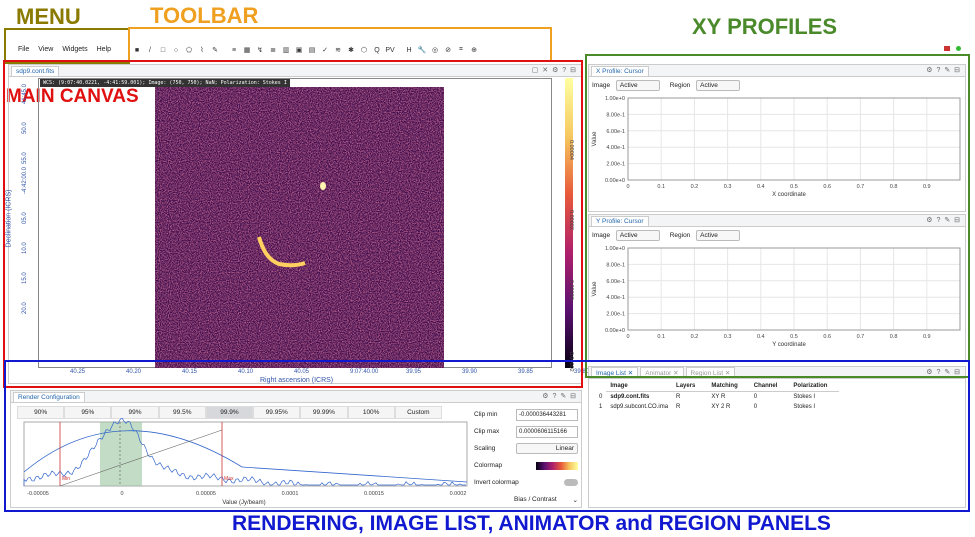 The width and height of the screenshot is (975, 537). Describe the element at coordinates (474, 50) in the screenshot. I see `toolbar-tool-icon-25: ⊕` at that location.